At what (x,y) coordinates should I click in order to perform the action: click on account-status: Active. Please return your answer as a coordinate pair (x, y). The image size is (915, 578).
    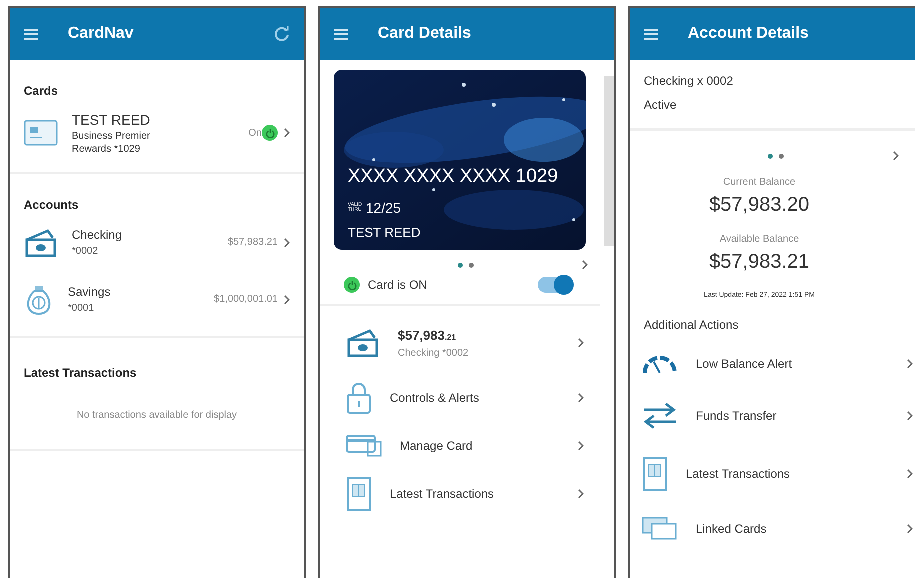
    Looking at the image, I should click on (661, 105).